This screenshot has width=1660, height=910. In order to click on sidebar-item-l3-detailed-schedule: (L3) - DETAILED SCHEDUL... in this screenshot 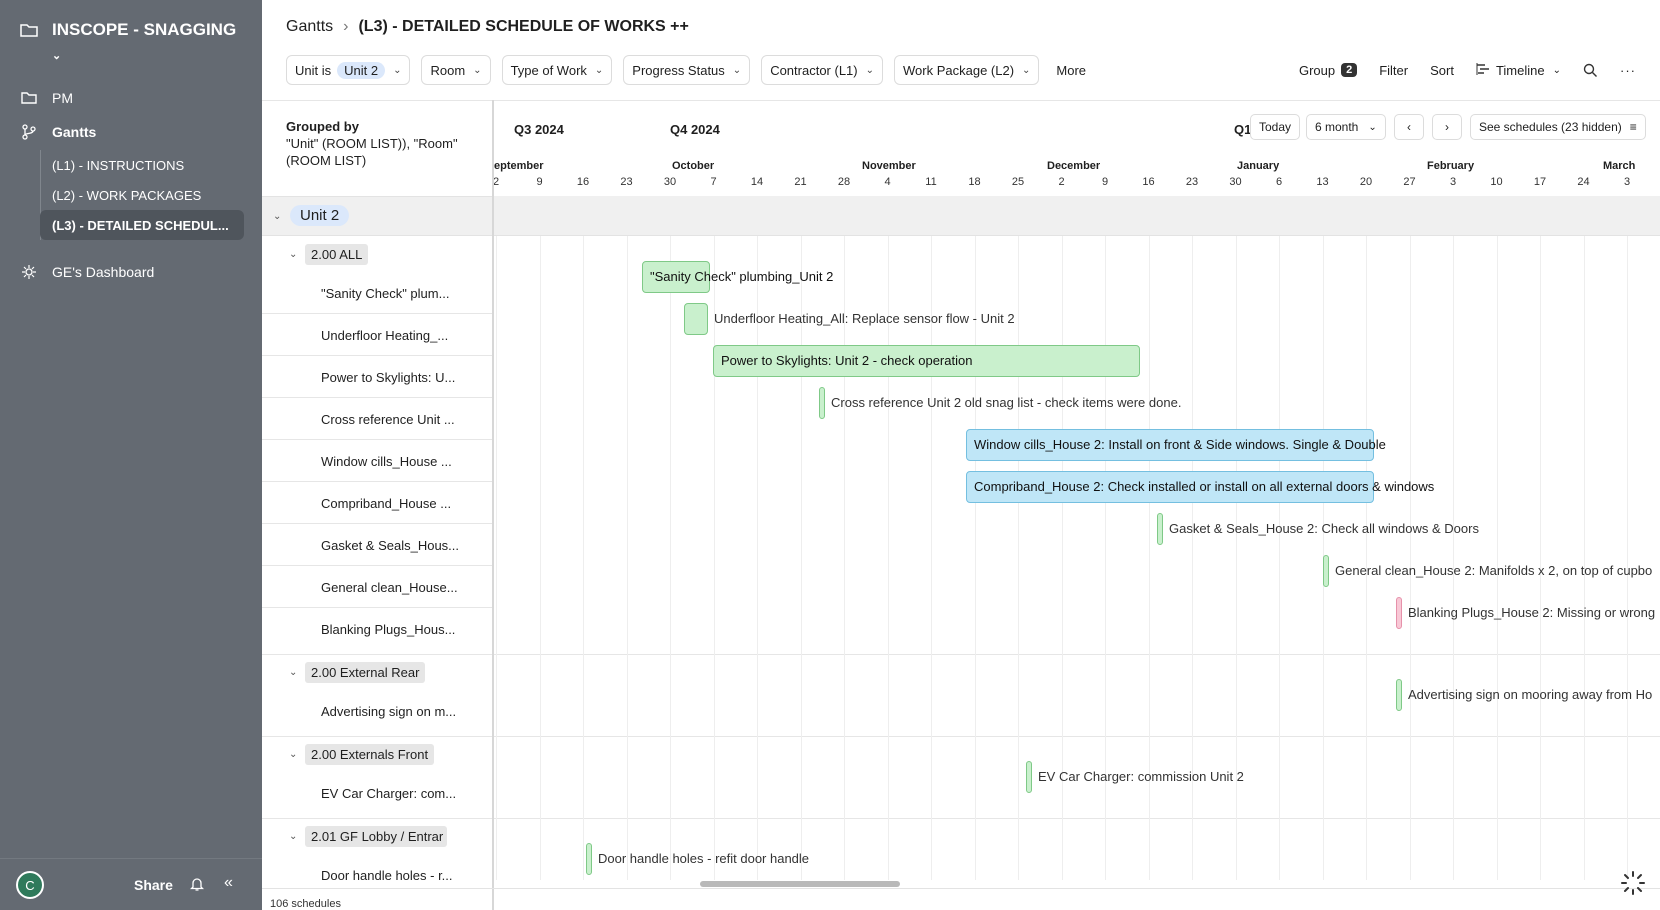, I will do `click(142, 225)`.